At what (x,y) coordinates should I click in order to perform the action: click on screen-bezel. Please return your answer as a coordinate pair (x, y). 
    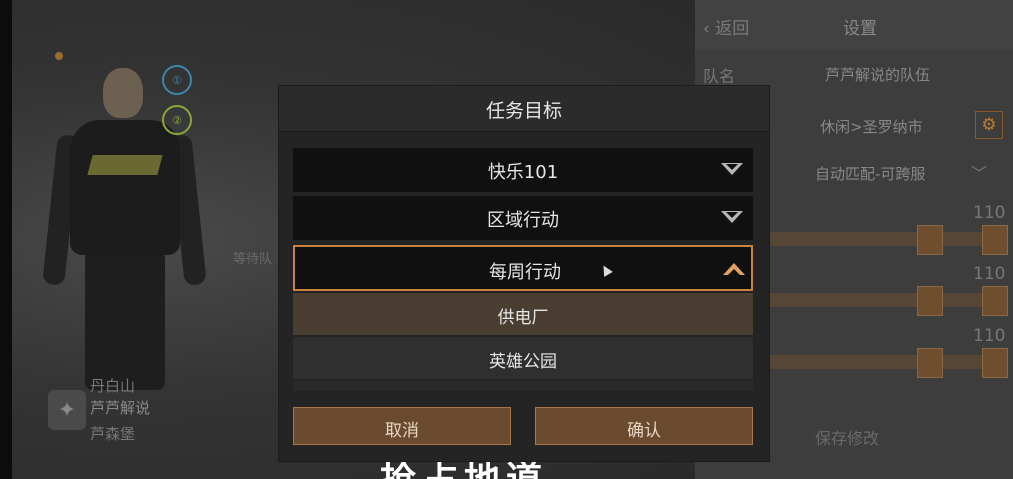
    Looking at the image, I should click on (6, 239).